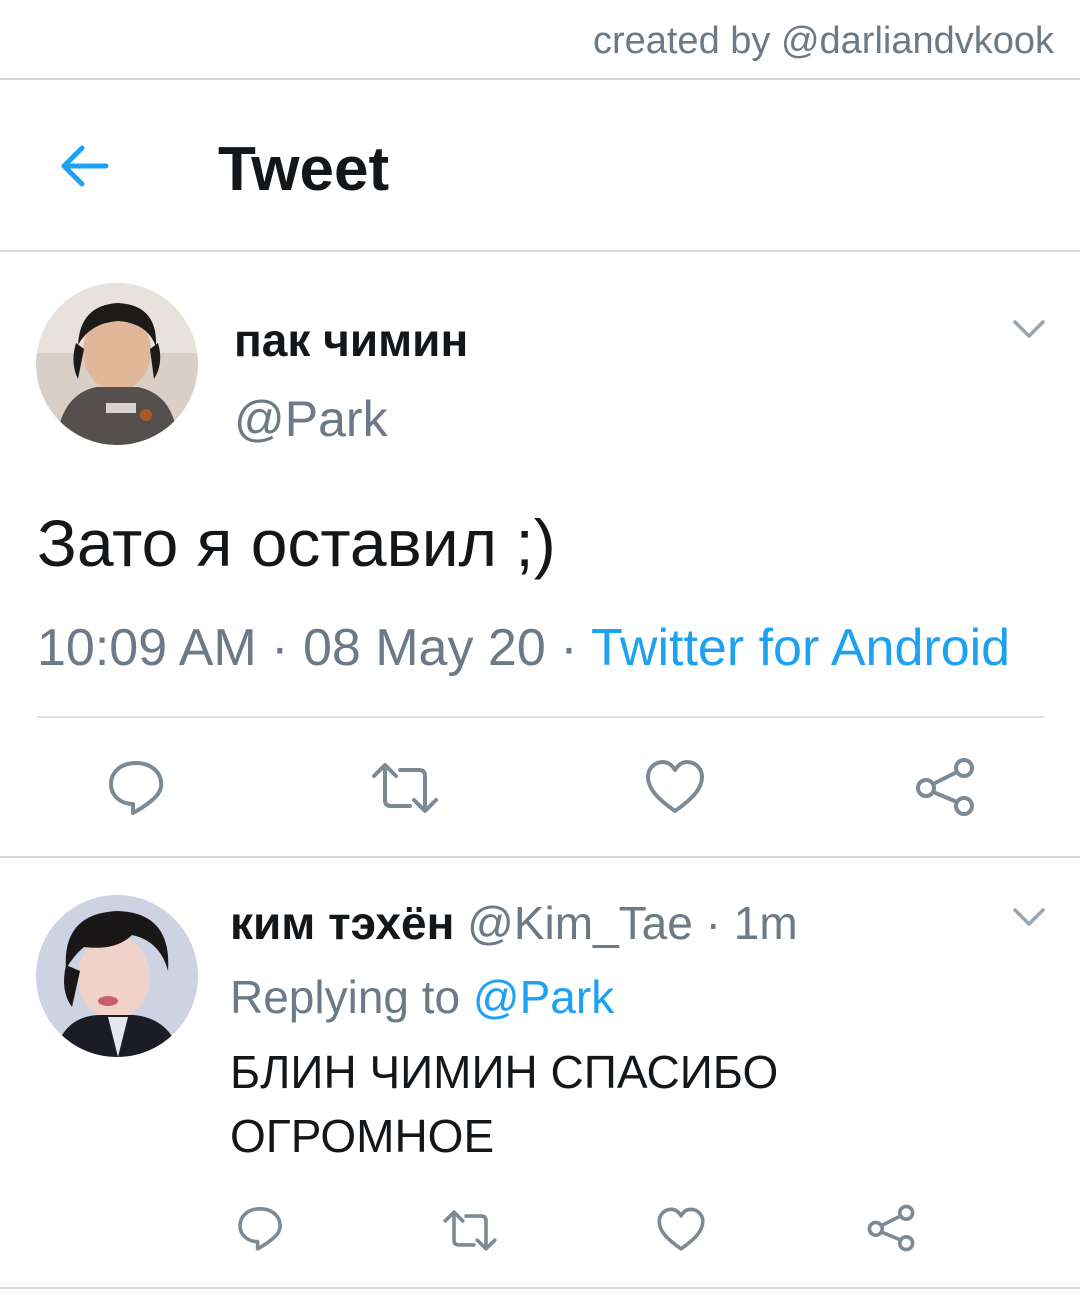 This screenshot has height=1308, width=1080. Describe the element at coordinates (580, 923) in the screenshot. I see `reply-author-handle: @Kim_Tae` at that location.